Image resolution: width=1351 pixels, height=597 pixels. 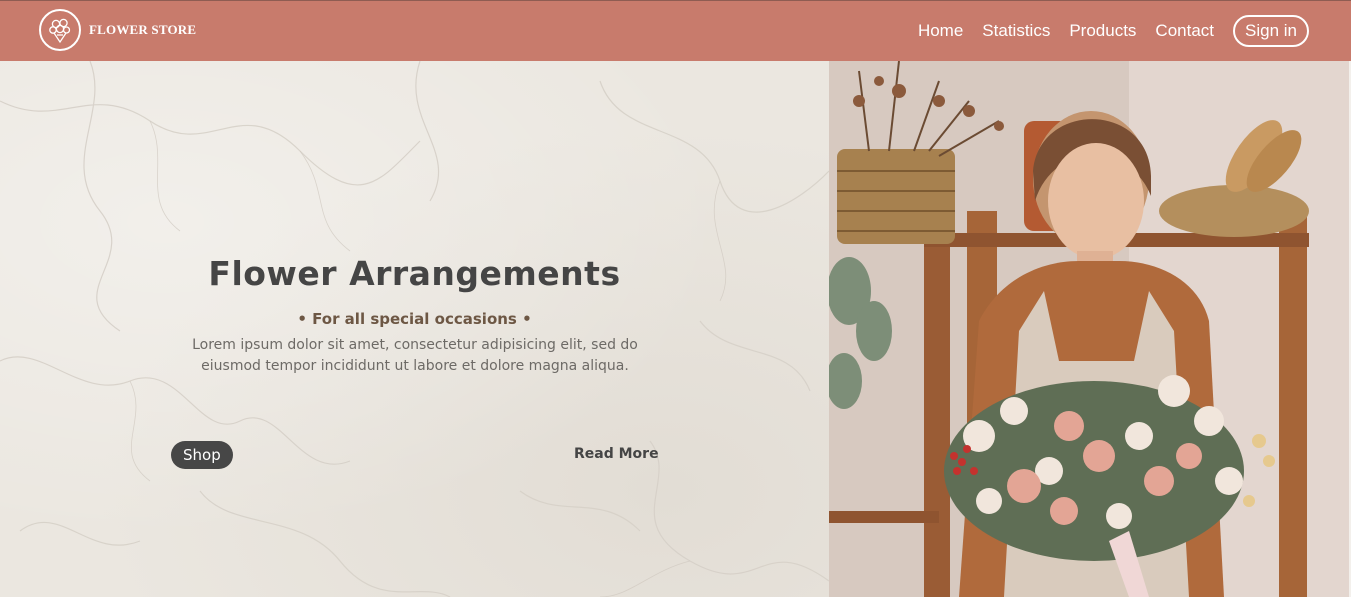 What do you see at coordinates (1016, 31) in the screenshot?
I see `nav-statistics: Statistics` at bounding box center [1016, 31].